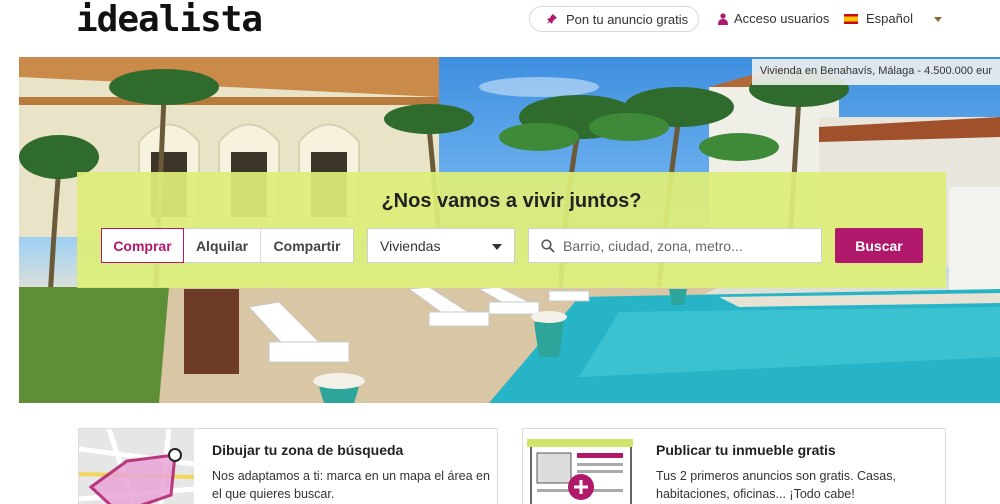 This screenshot has width=1000, height=504. I want to click on property-type-select: Viviendas, so click(441, 245).